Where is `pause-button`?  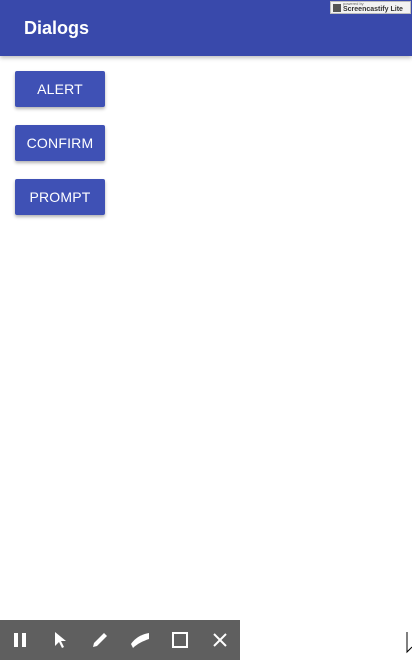 pause-button is located at coordinates (20, 640).